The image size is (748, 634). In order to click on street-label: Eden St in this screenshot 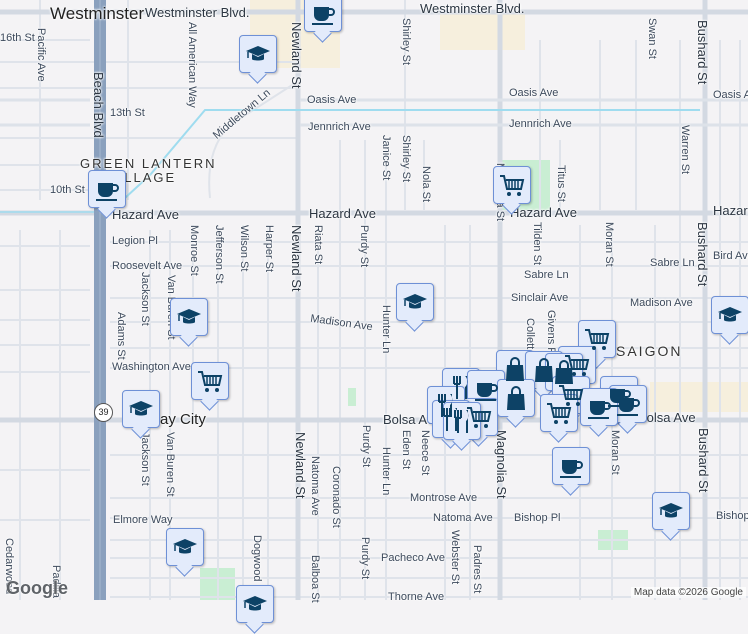, I will do `click(406, 450)`.